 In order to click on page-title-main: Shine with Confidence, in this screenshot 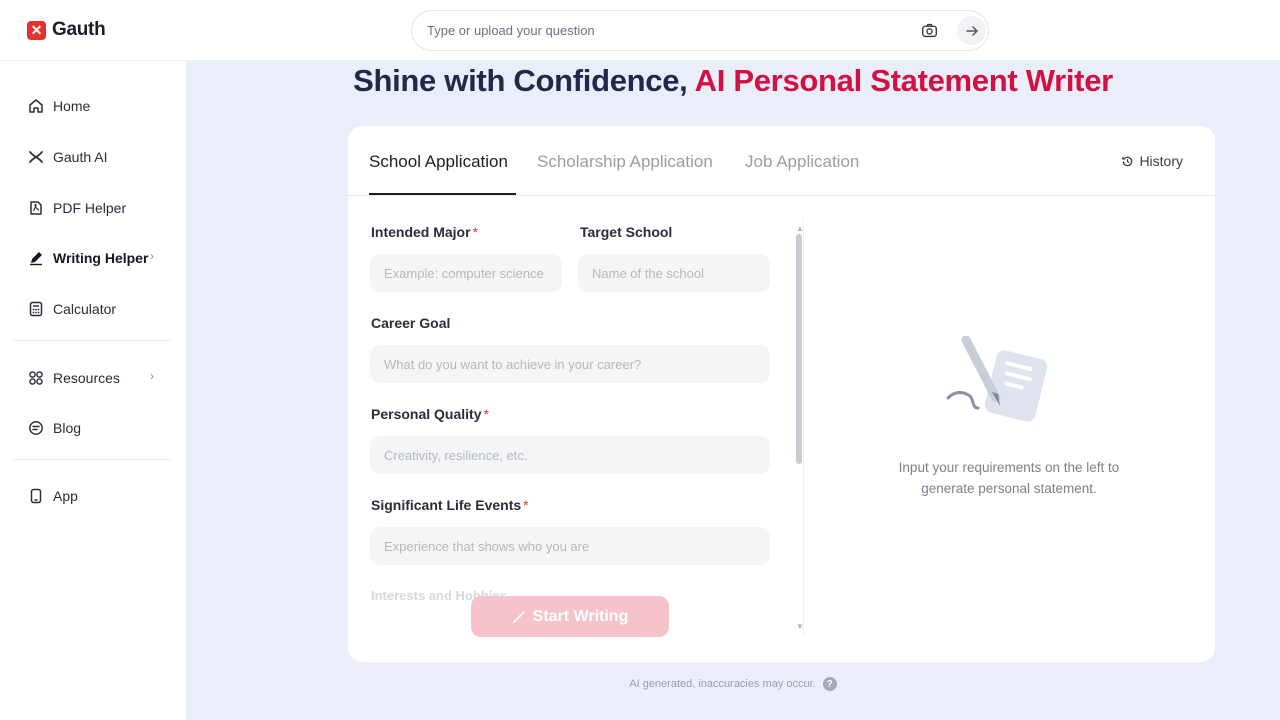, I will do `click(524, 80)`.